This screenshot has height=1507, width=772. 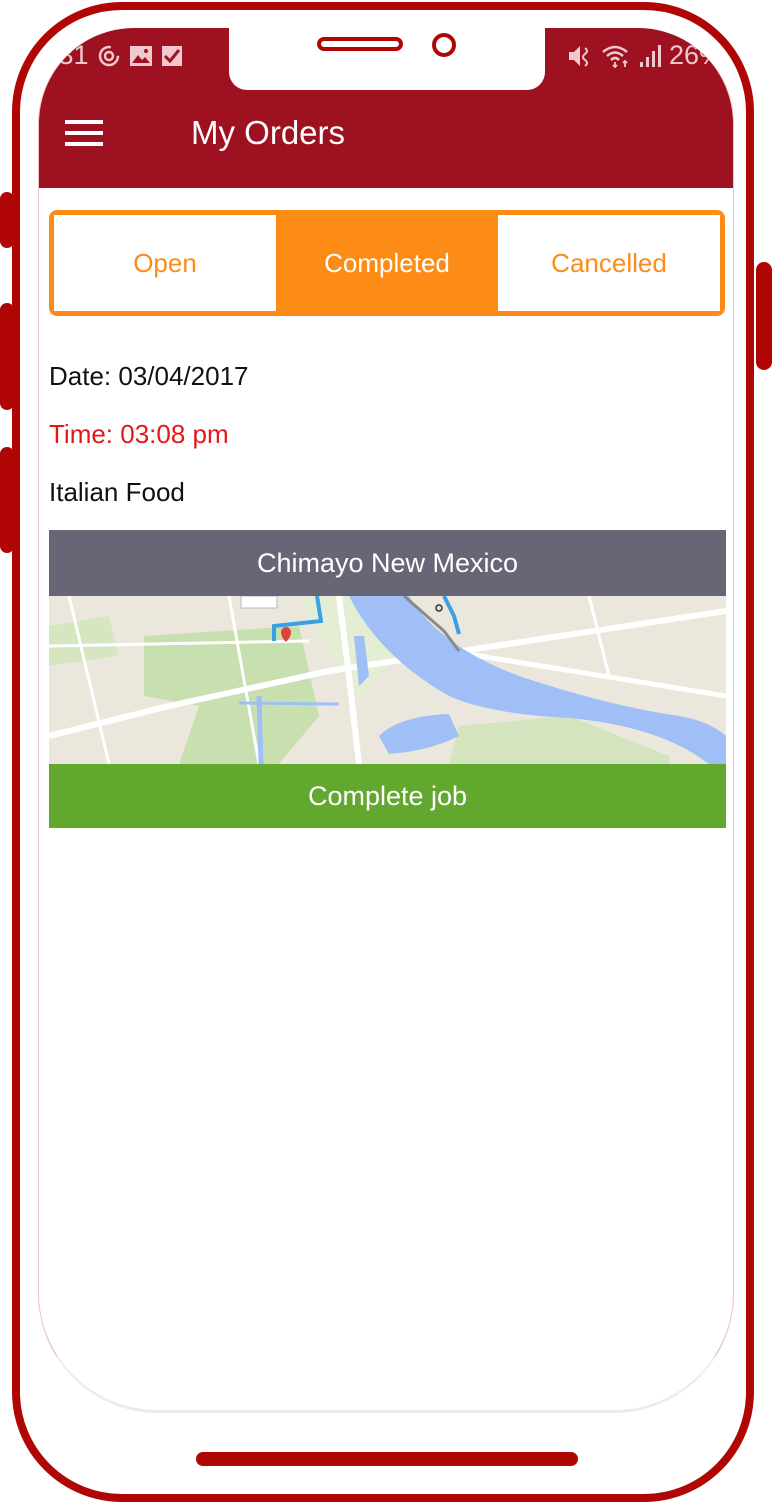 I want to click on map-graphic, so click(x=387, y=680).